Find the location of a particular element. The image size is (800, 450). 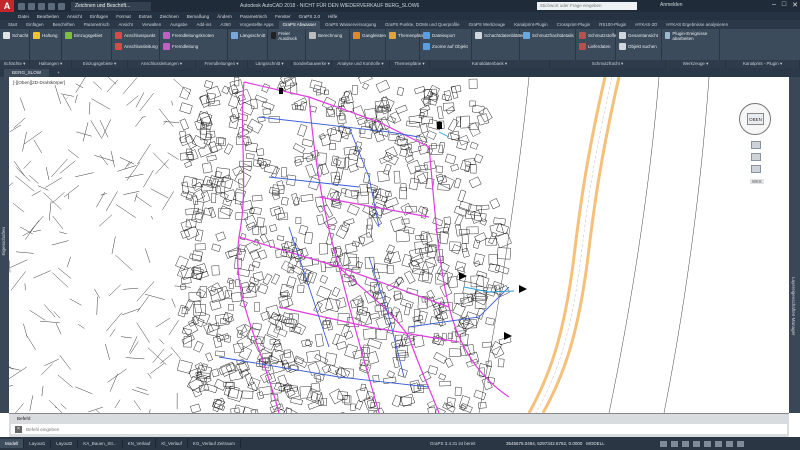

ribbon-tab: Vorgestellte Apps is located at coordinates (257, 25).